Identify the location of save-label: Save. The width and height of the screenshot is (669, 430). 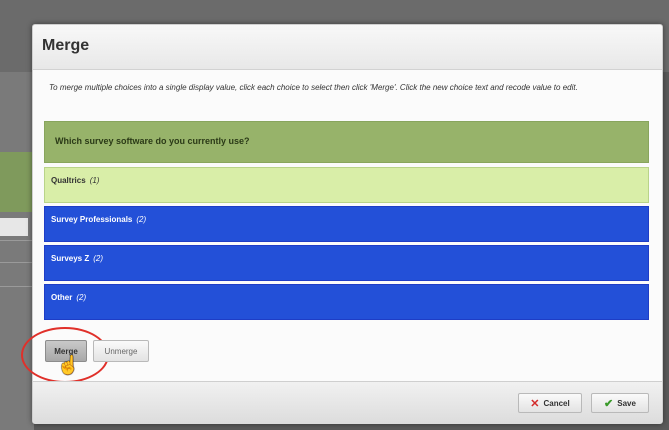
(626, 403).